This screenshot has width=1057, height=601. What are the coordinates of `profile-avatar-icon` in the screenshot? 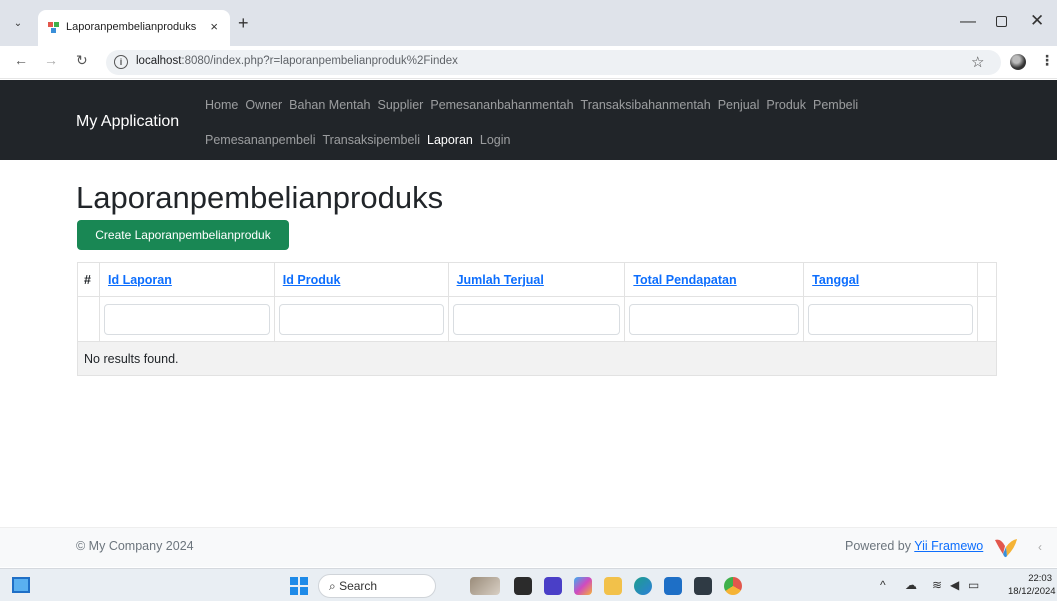 It's located at (1018, 62).